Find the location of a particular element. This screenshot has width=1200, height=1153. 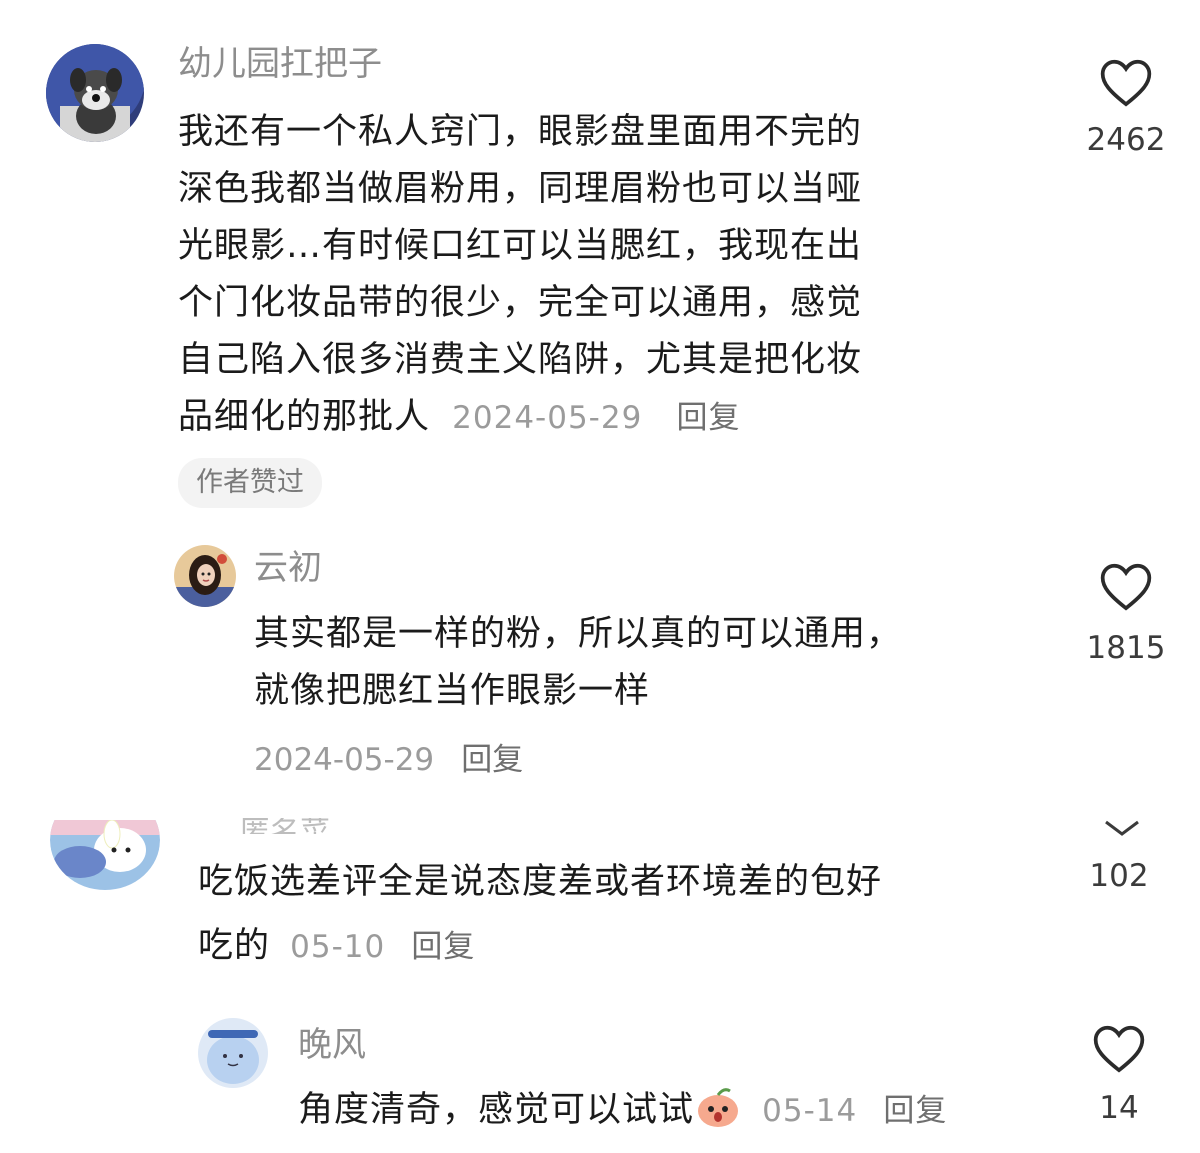

comment-username: 幼儿园扛把子 is located at coordinates (280, 64).